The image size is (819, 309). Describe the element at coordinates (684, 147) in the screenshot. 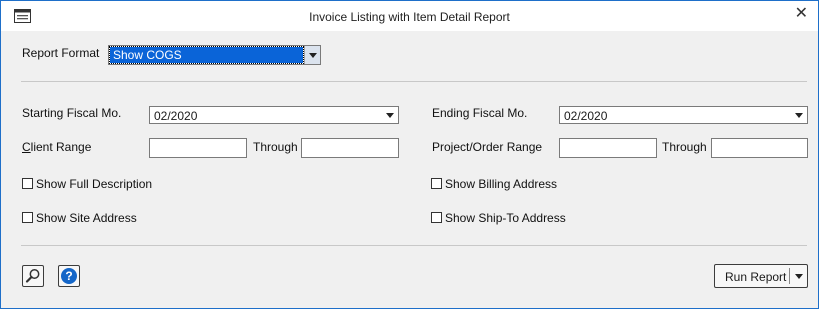

I see `project-through-label: Through` at that location.